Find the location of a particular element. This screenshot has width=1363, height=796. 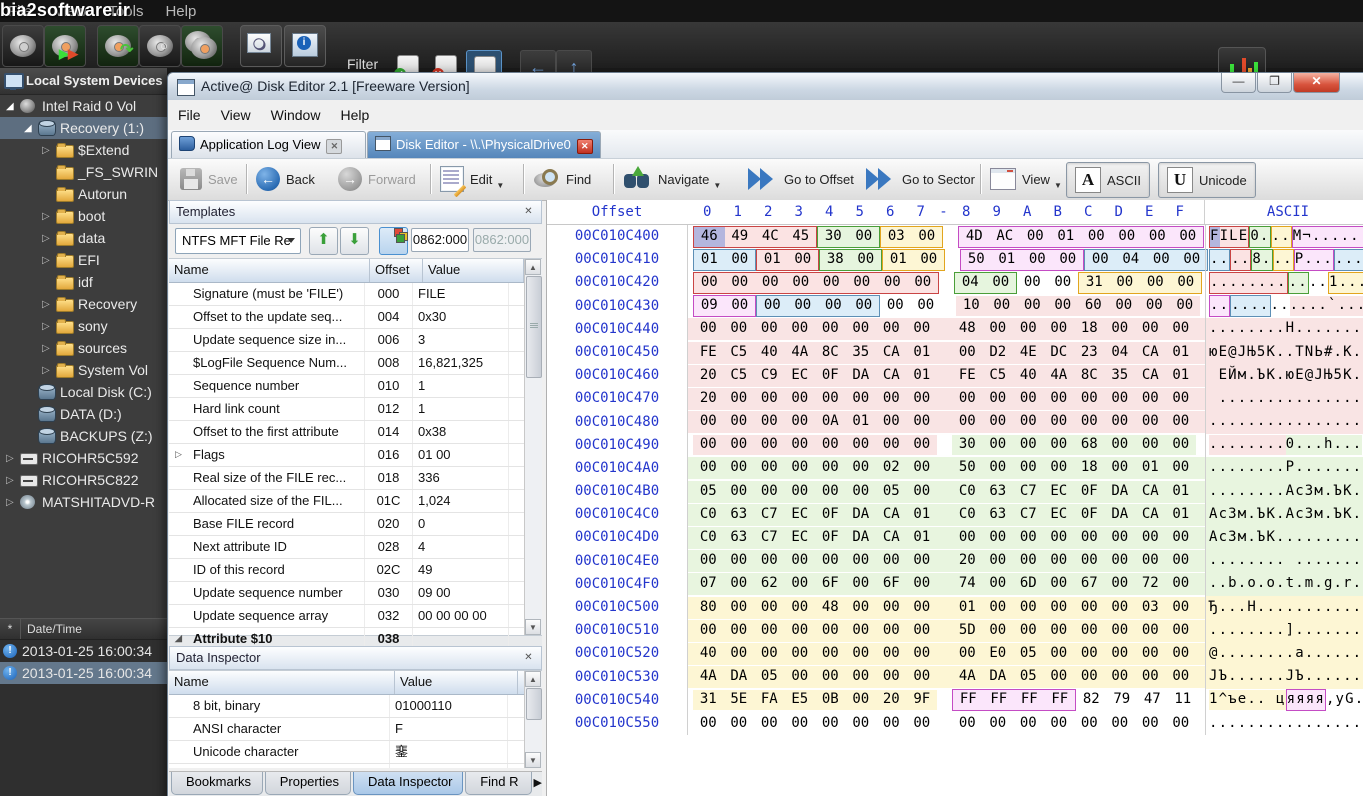

template-field-row: $LogFile Sequence Num... 008 16,821,325 is located at coordinates (355, 363).